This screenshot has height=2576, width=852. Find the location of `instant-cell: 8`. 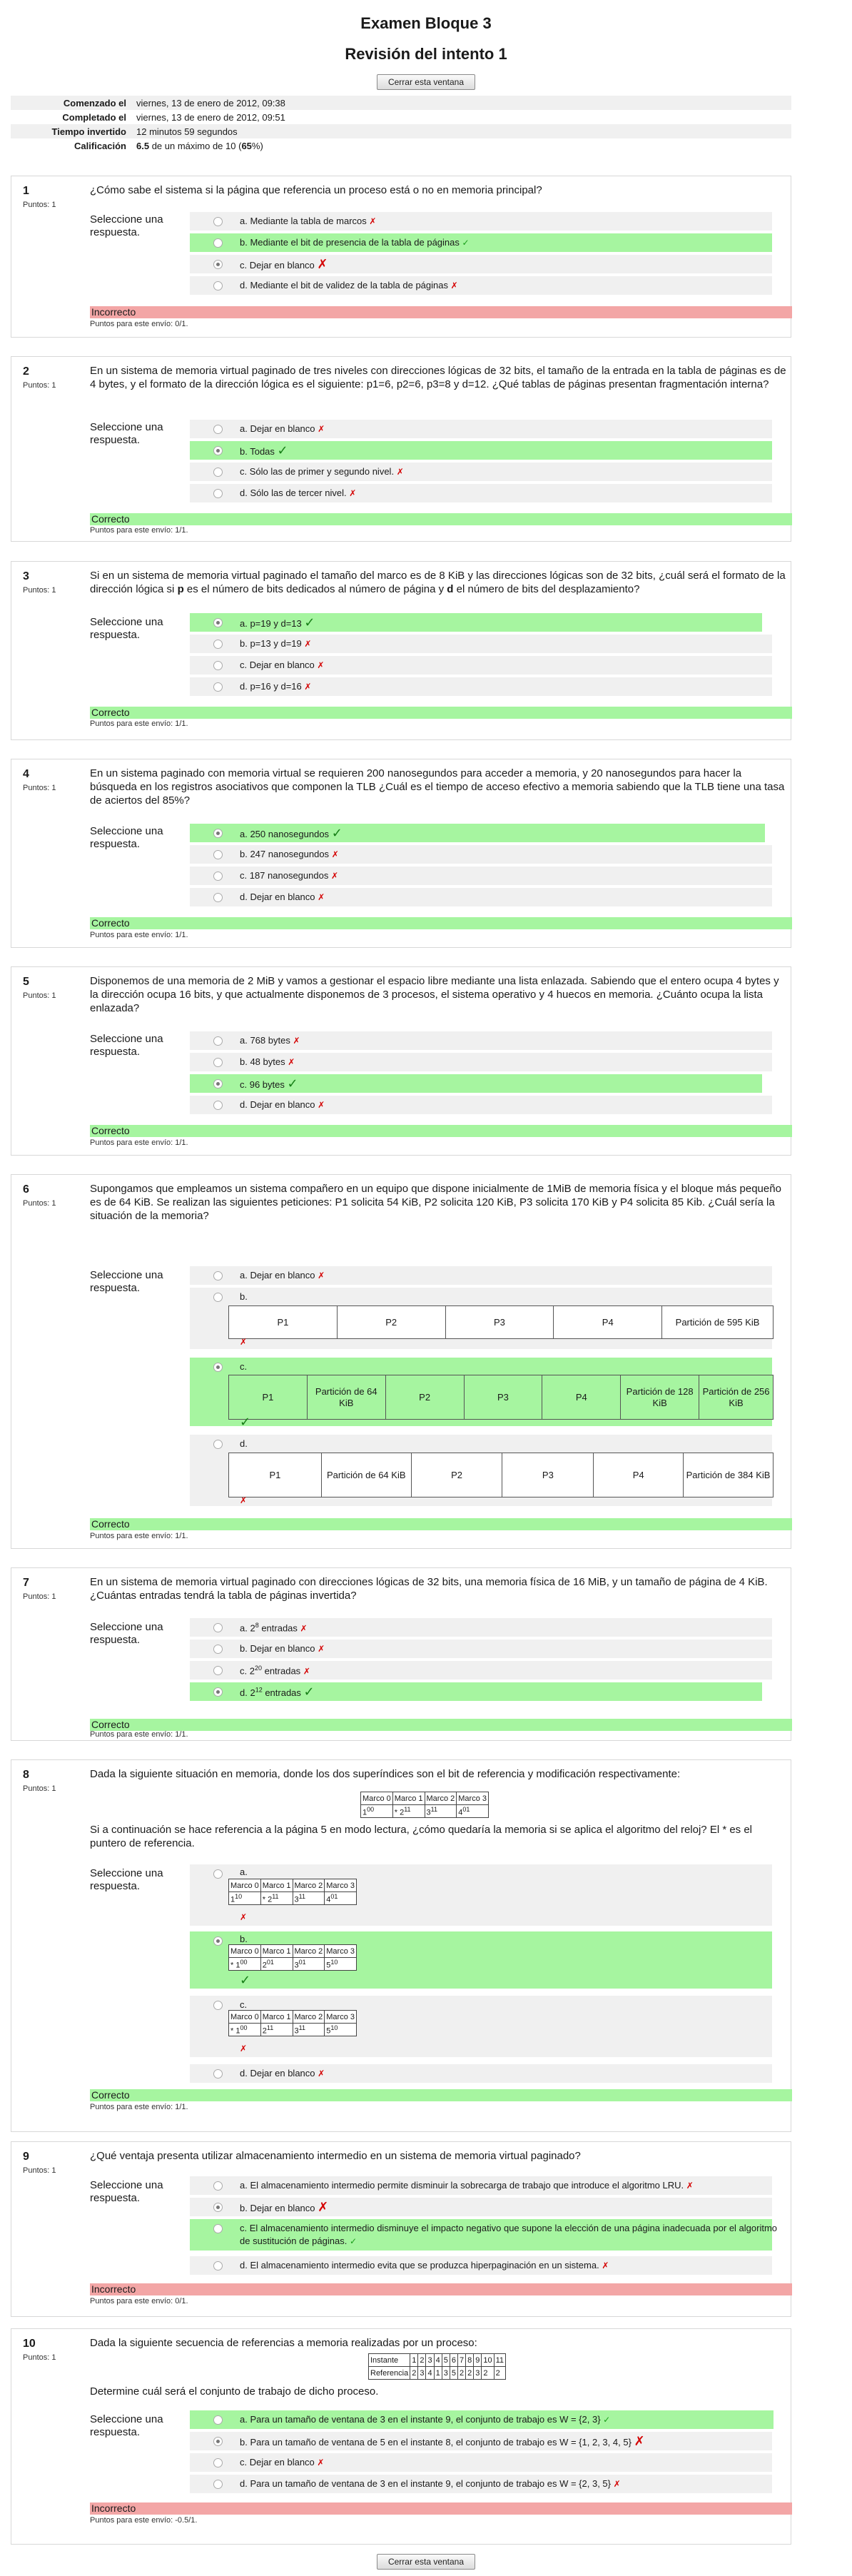

instant-cell: 8 is located at coordinates (470, 2360).